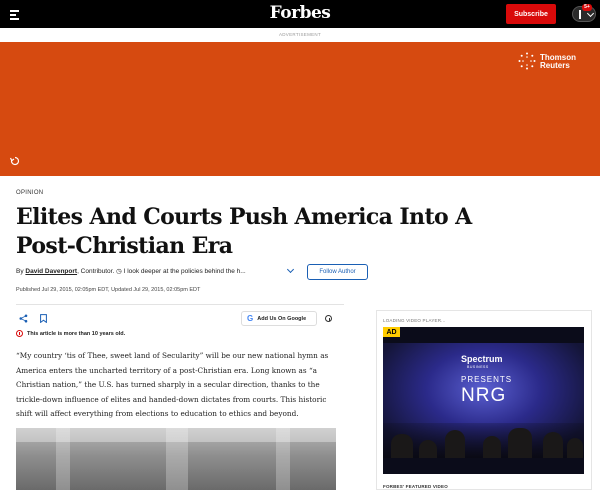  Describe the element at coordinates (250, 318) in the screenshot. I see `google-icon: G` at that location.